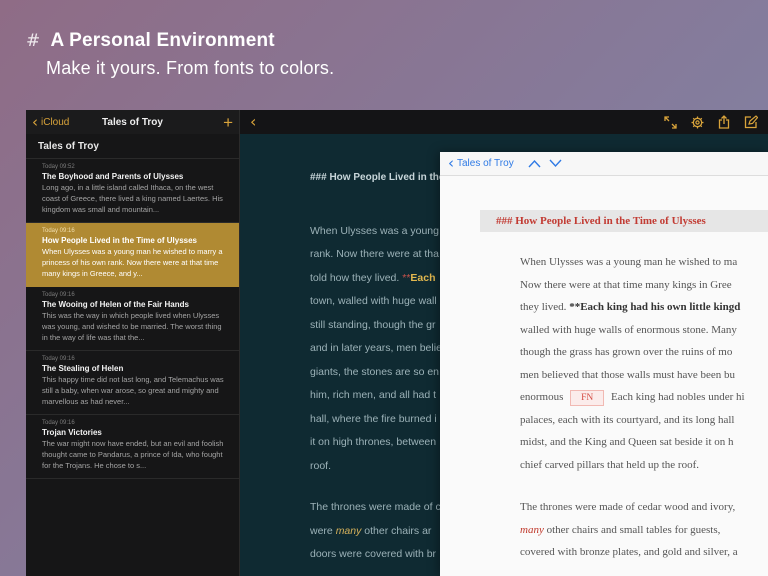 This screenshot has height=576, width=768. What do you see at coordinates (162, 40) in the screenshot?
I see `hero-title: A Personal Environment` at bounding box center [162, 40].